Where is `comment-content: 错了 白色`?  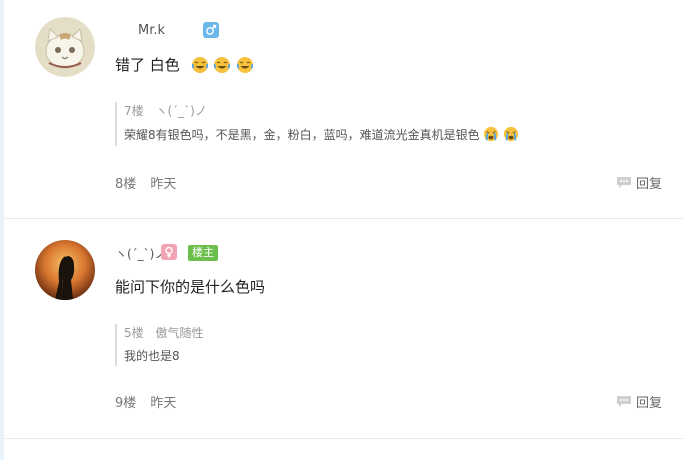
comment-content: 错了 白色 is located at coordinates (184, 64).